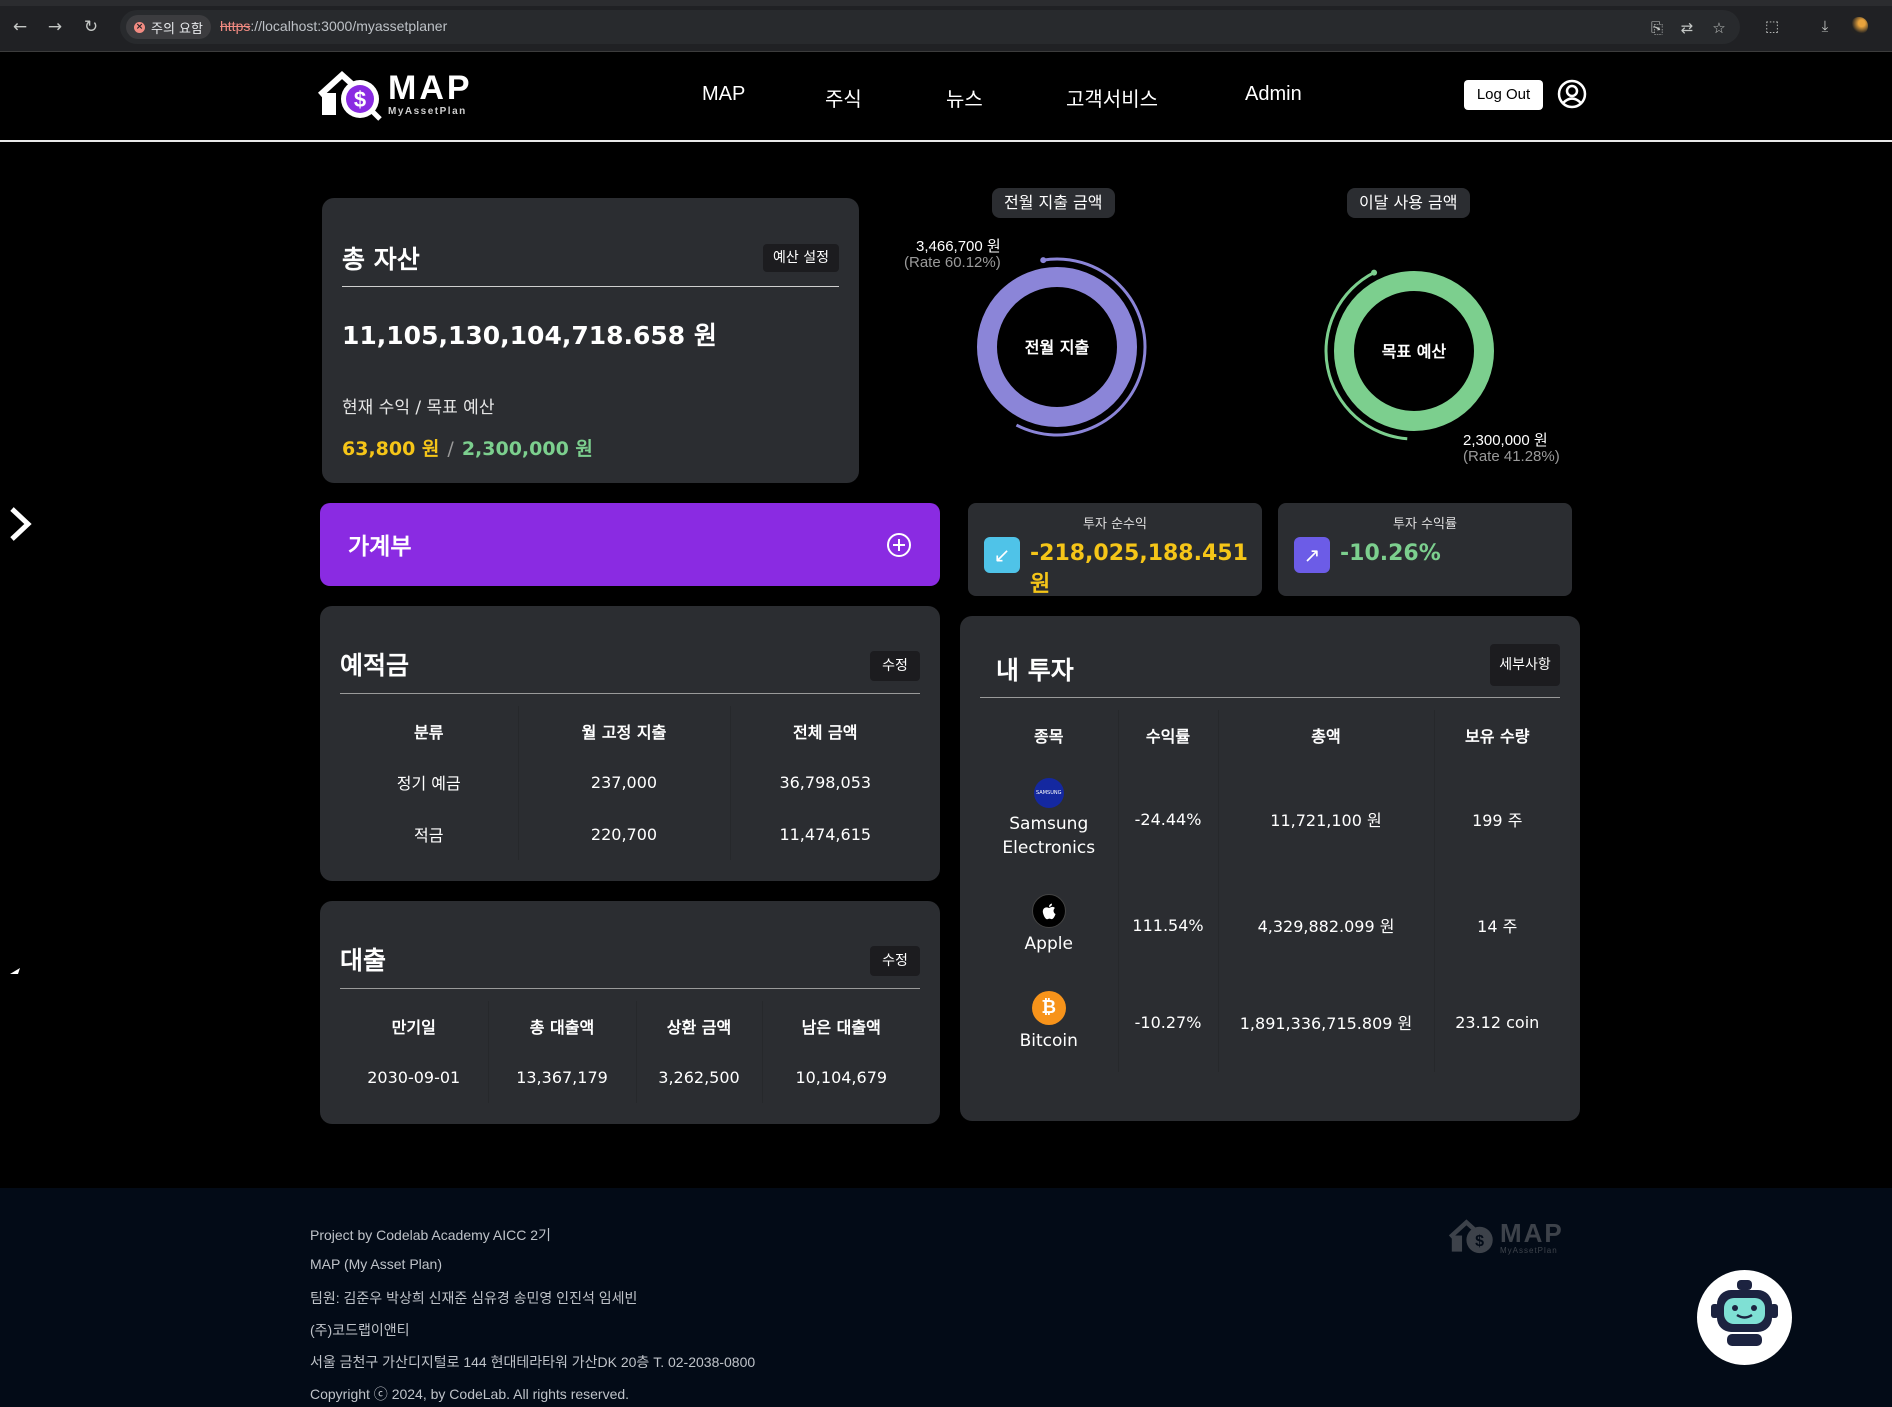 This screenshot has width=1892, height=1407. I want to click on household-ledger-bar: 가계부, so click(630, 544).